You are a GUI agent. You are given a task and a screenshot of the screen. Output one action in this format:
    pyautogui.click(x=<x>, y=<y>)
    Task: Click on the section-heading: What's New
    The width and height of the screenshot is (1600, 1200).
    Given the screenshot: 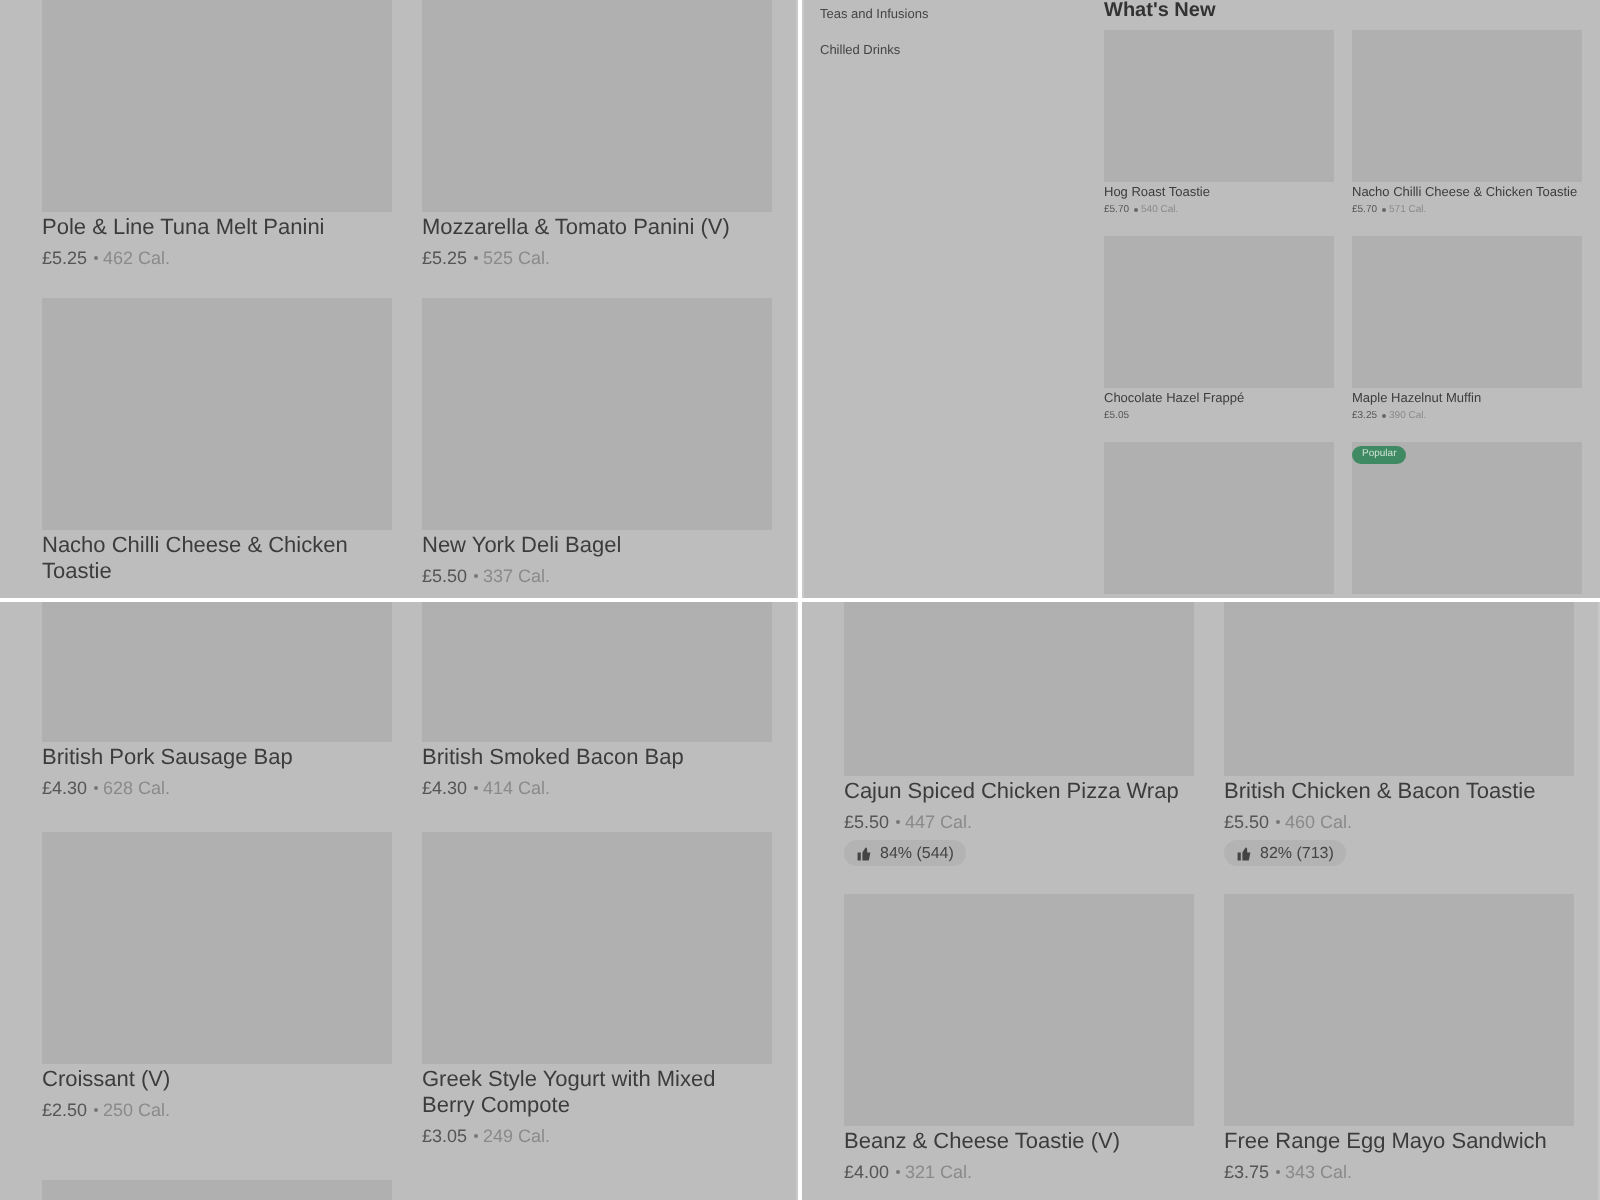 What is the action you would take?
    pyautogui.click(x=1161, y=11)
    